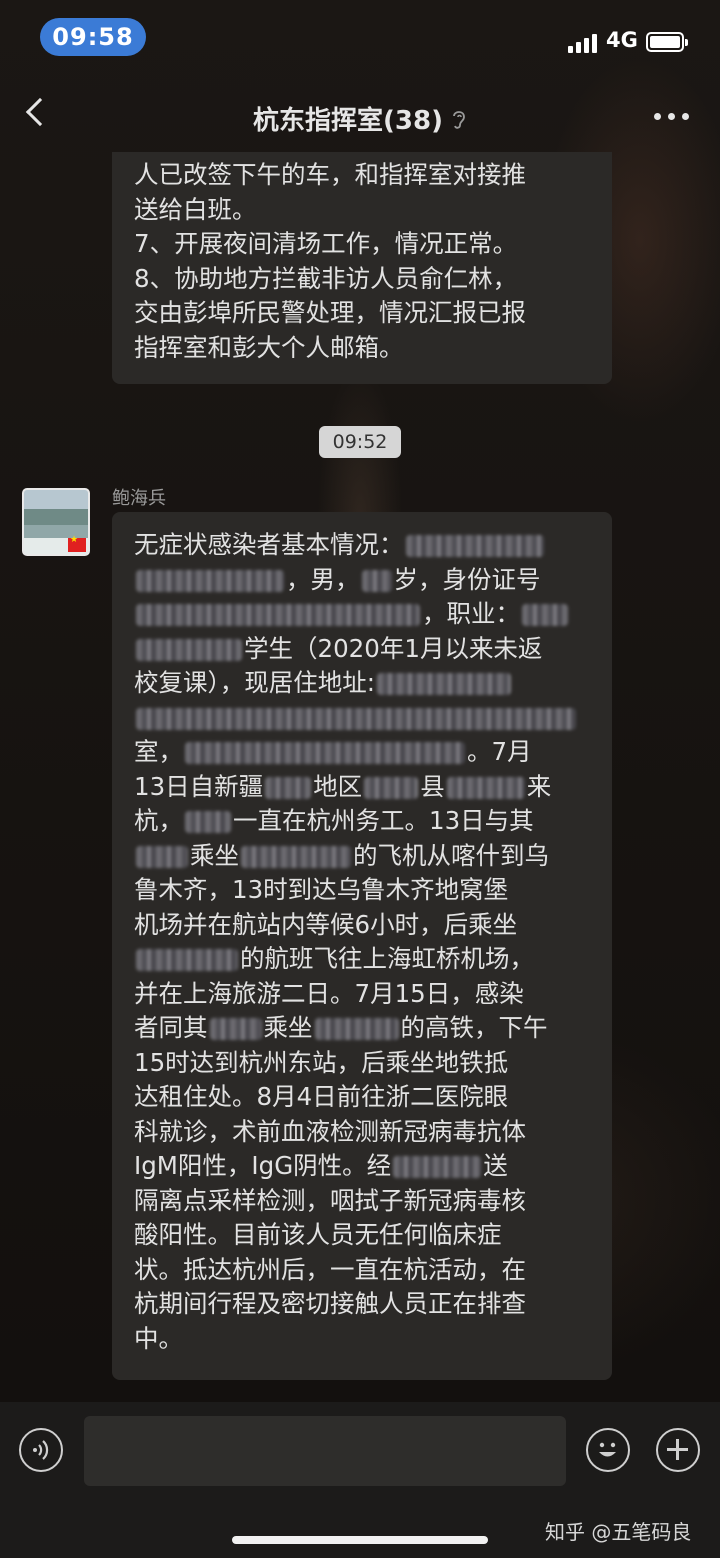 The width and height of the screenshot is (720, 1558). Describe the element at coordinates (56, 522) in the screenshot. I see `sender-avatar` at that location.